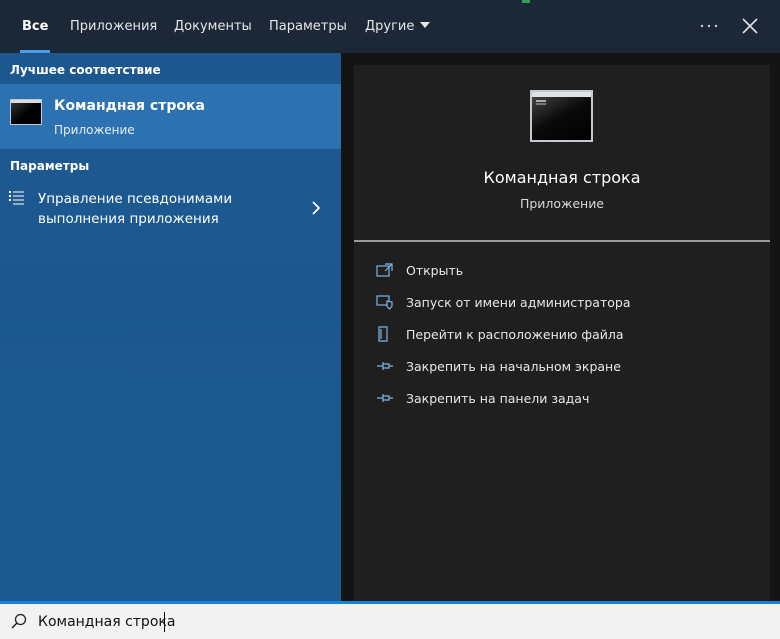  I want to click on chevron-down-icon, so click(425, 25).